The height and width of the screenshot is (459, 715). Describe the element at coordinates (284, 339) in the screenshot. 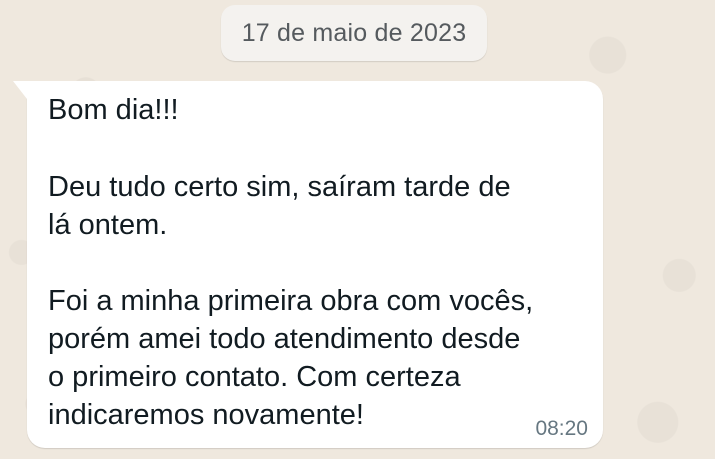

I see `message-line: porém amei todo atendimento desde` at that location.